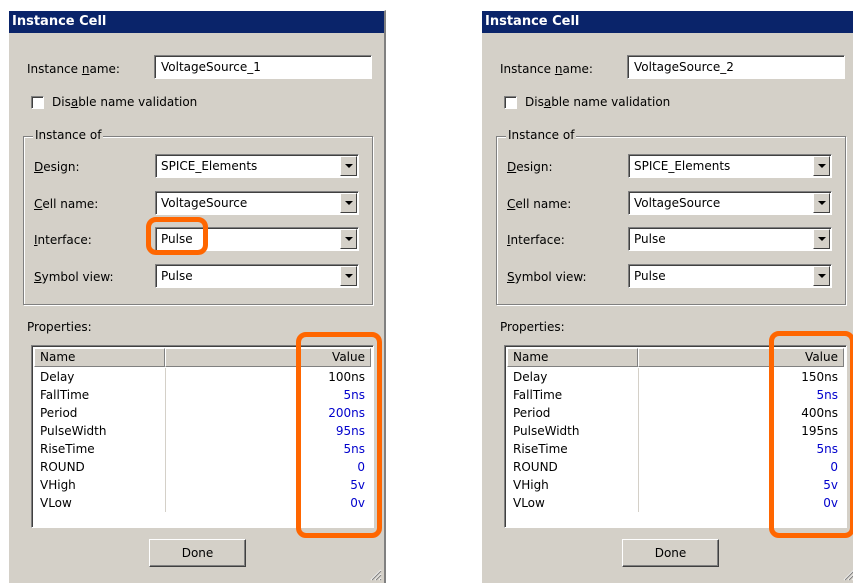  Describe the element at coordinates (819, 377) in the screenshot. I see `property-value: 150ns` at that location.